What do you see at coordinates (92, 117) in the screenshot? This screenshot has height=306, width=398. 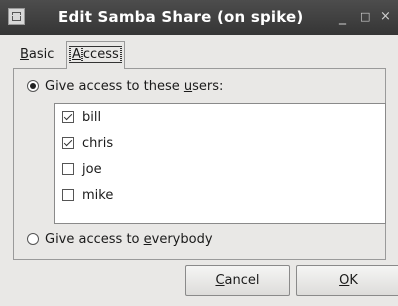 I see `user-bill-name: bill` at bounding box center [92, 117].